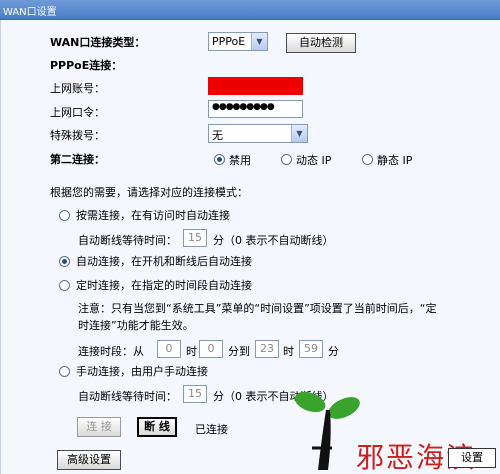 Image resolution: width=500 pixels, height=474 pixels. I want to click on window-titlebar: WAN口设置, so click(250, 10).